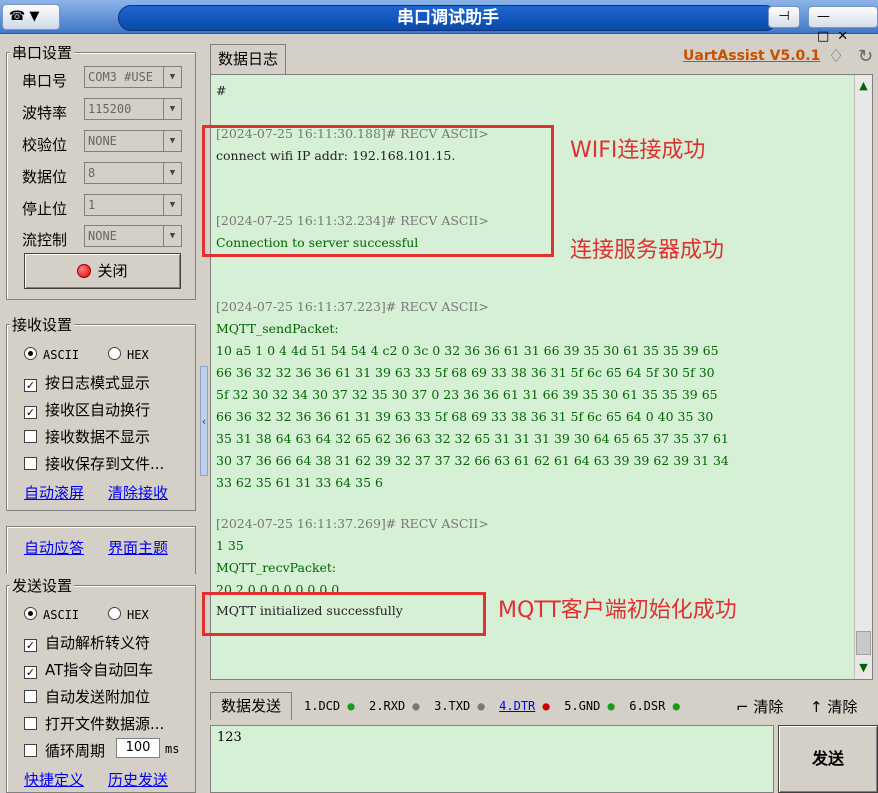 This screenshot has height=793, width=878. What do you see at coordinates (87, 436) in the screenshot?
I see `hide-recv-checkbox: 接收数据不显示` at bounding box center [87, 436].